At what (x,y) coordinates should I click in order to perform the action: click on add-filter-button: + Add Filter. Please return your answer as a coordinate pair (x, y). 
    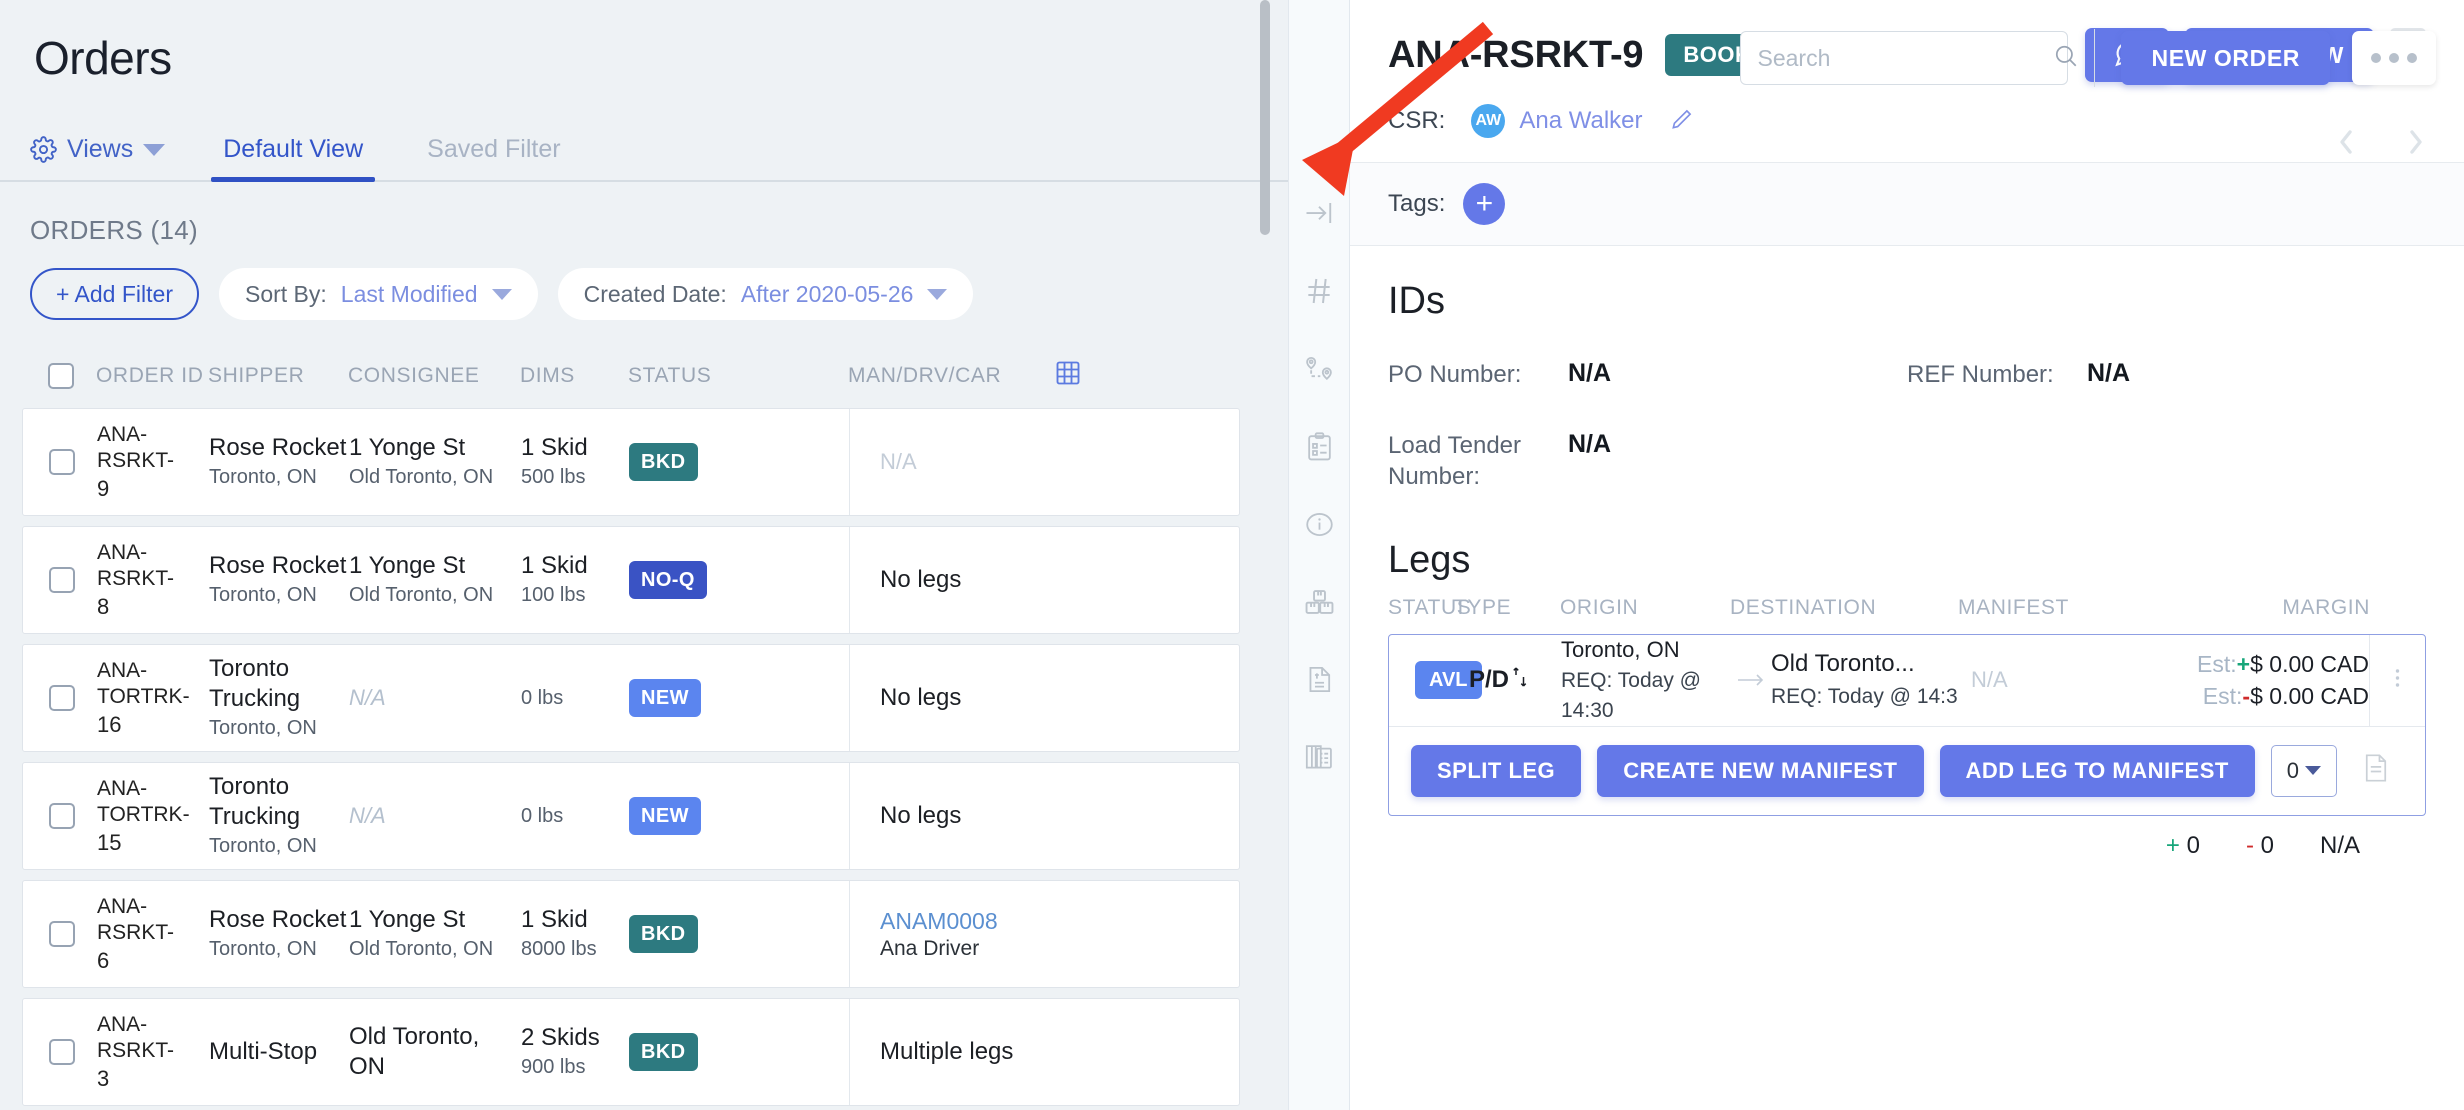
    Looking at the image, I should click on (114, 294).